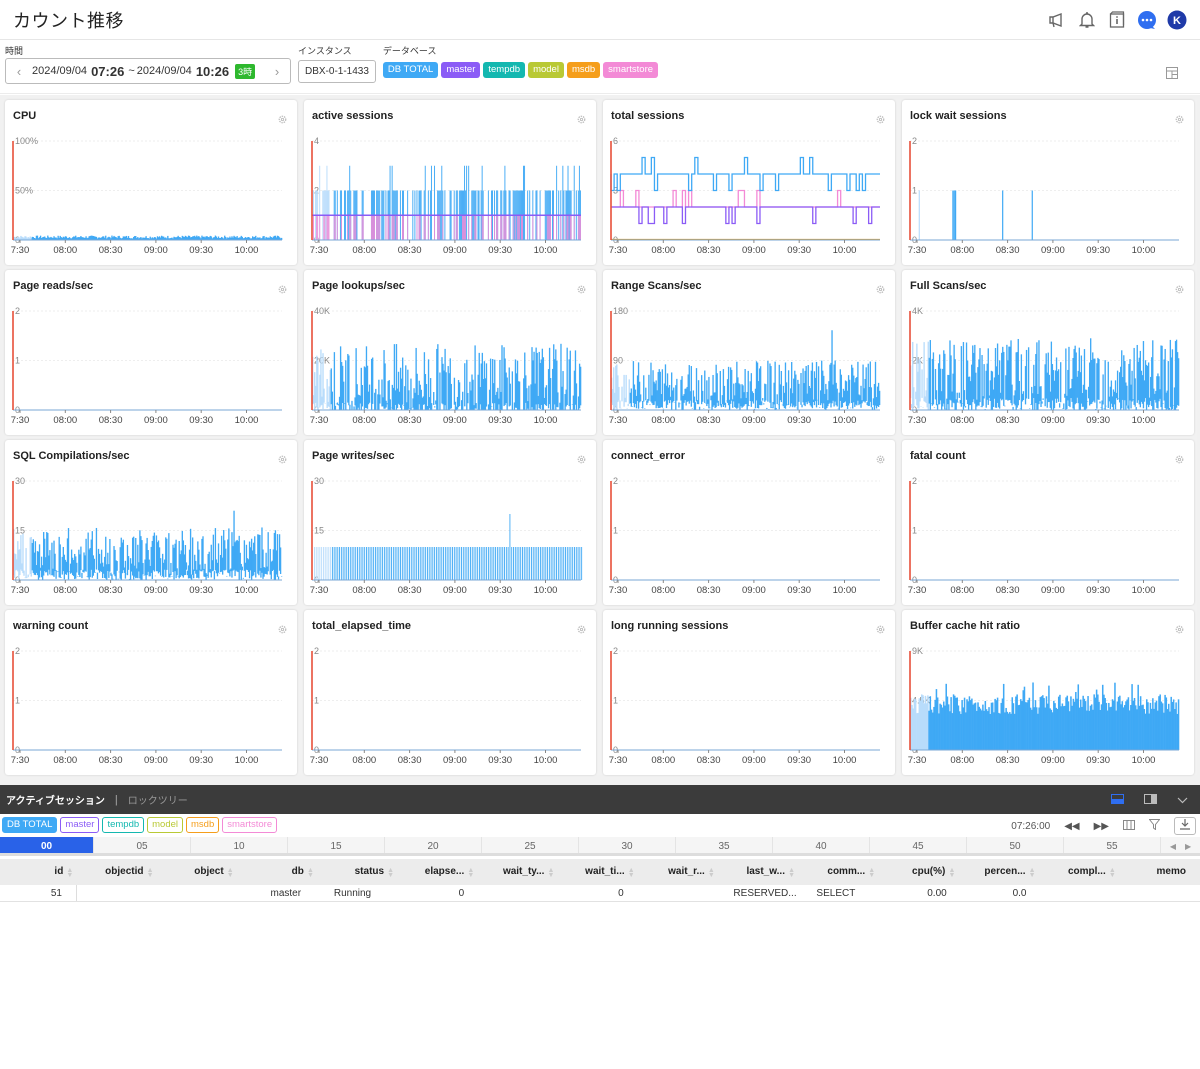  I want to click on session-db-chip-msdb: msdb, so click(203, 825).